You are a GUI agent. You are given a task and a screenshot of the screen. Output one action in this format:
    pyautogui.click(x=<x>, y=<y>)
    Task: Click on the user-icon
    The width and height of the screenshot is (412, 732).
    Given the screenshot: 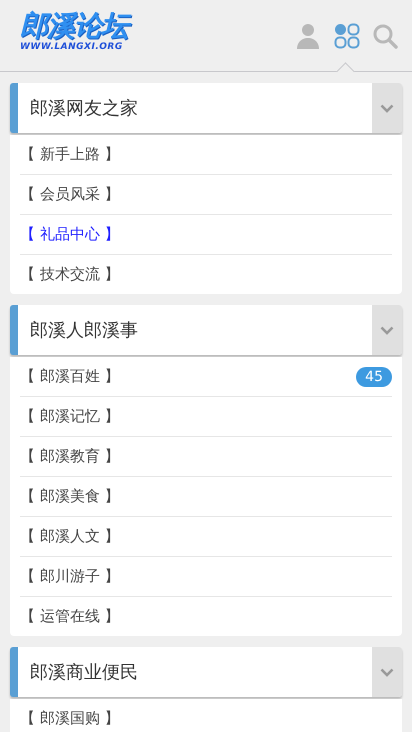 What is the action you would take?
    pyautogui.click(x=308, y=35)
    